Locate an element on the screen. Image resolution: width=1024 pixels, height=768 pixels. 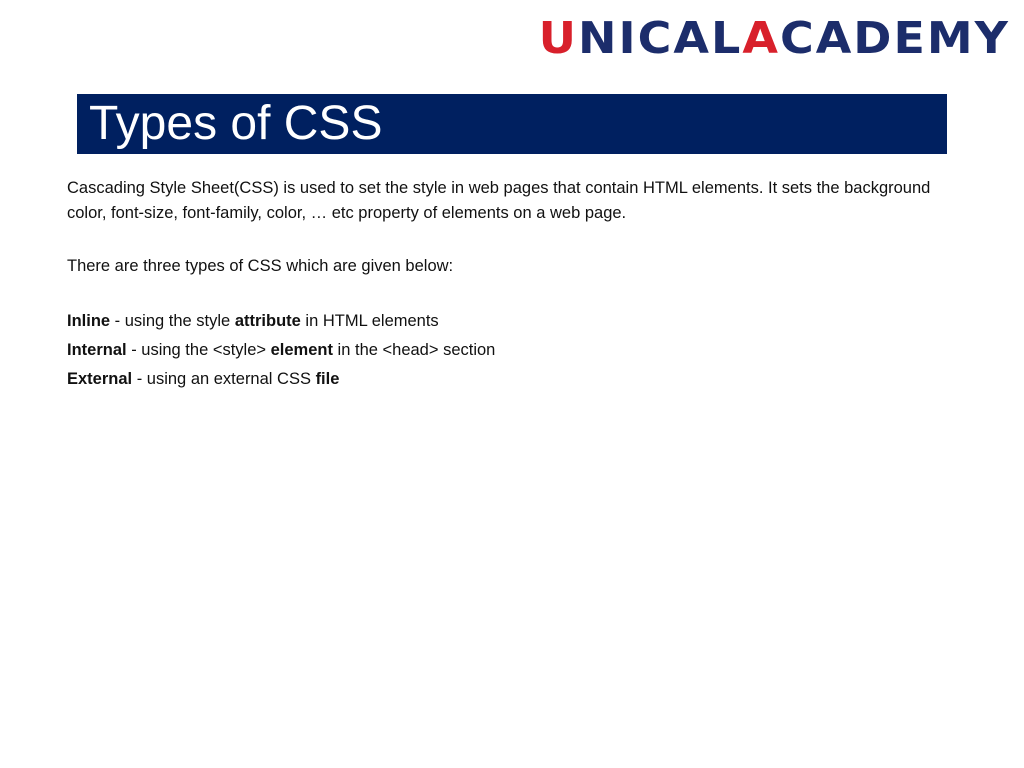
slide-title: Types of CSS is located at coordinates (236, 123).